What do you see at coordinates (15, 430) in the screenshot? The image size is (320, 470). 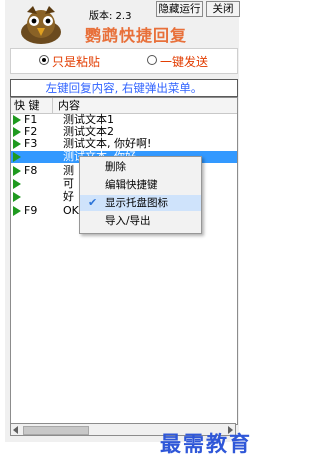 I see `scroll-left-icon` at bounding box center [15, 430].